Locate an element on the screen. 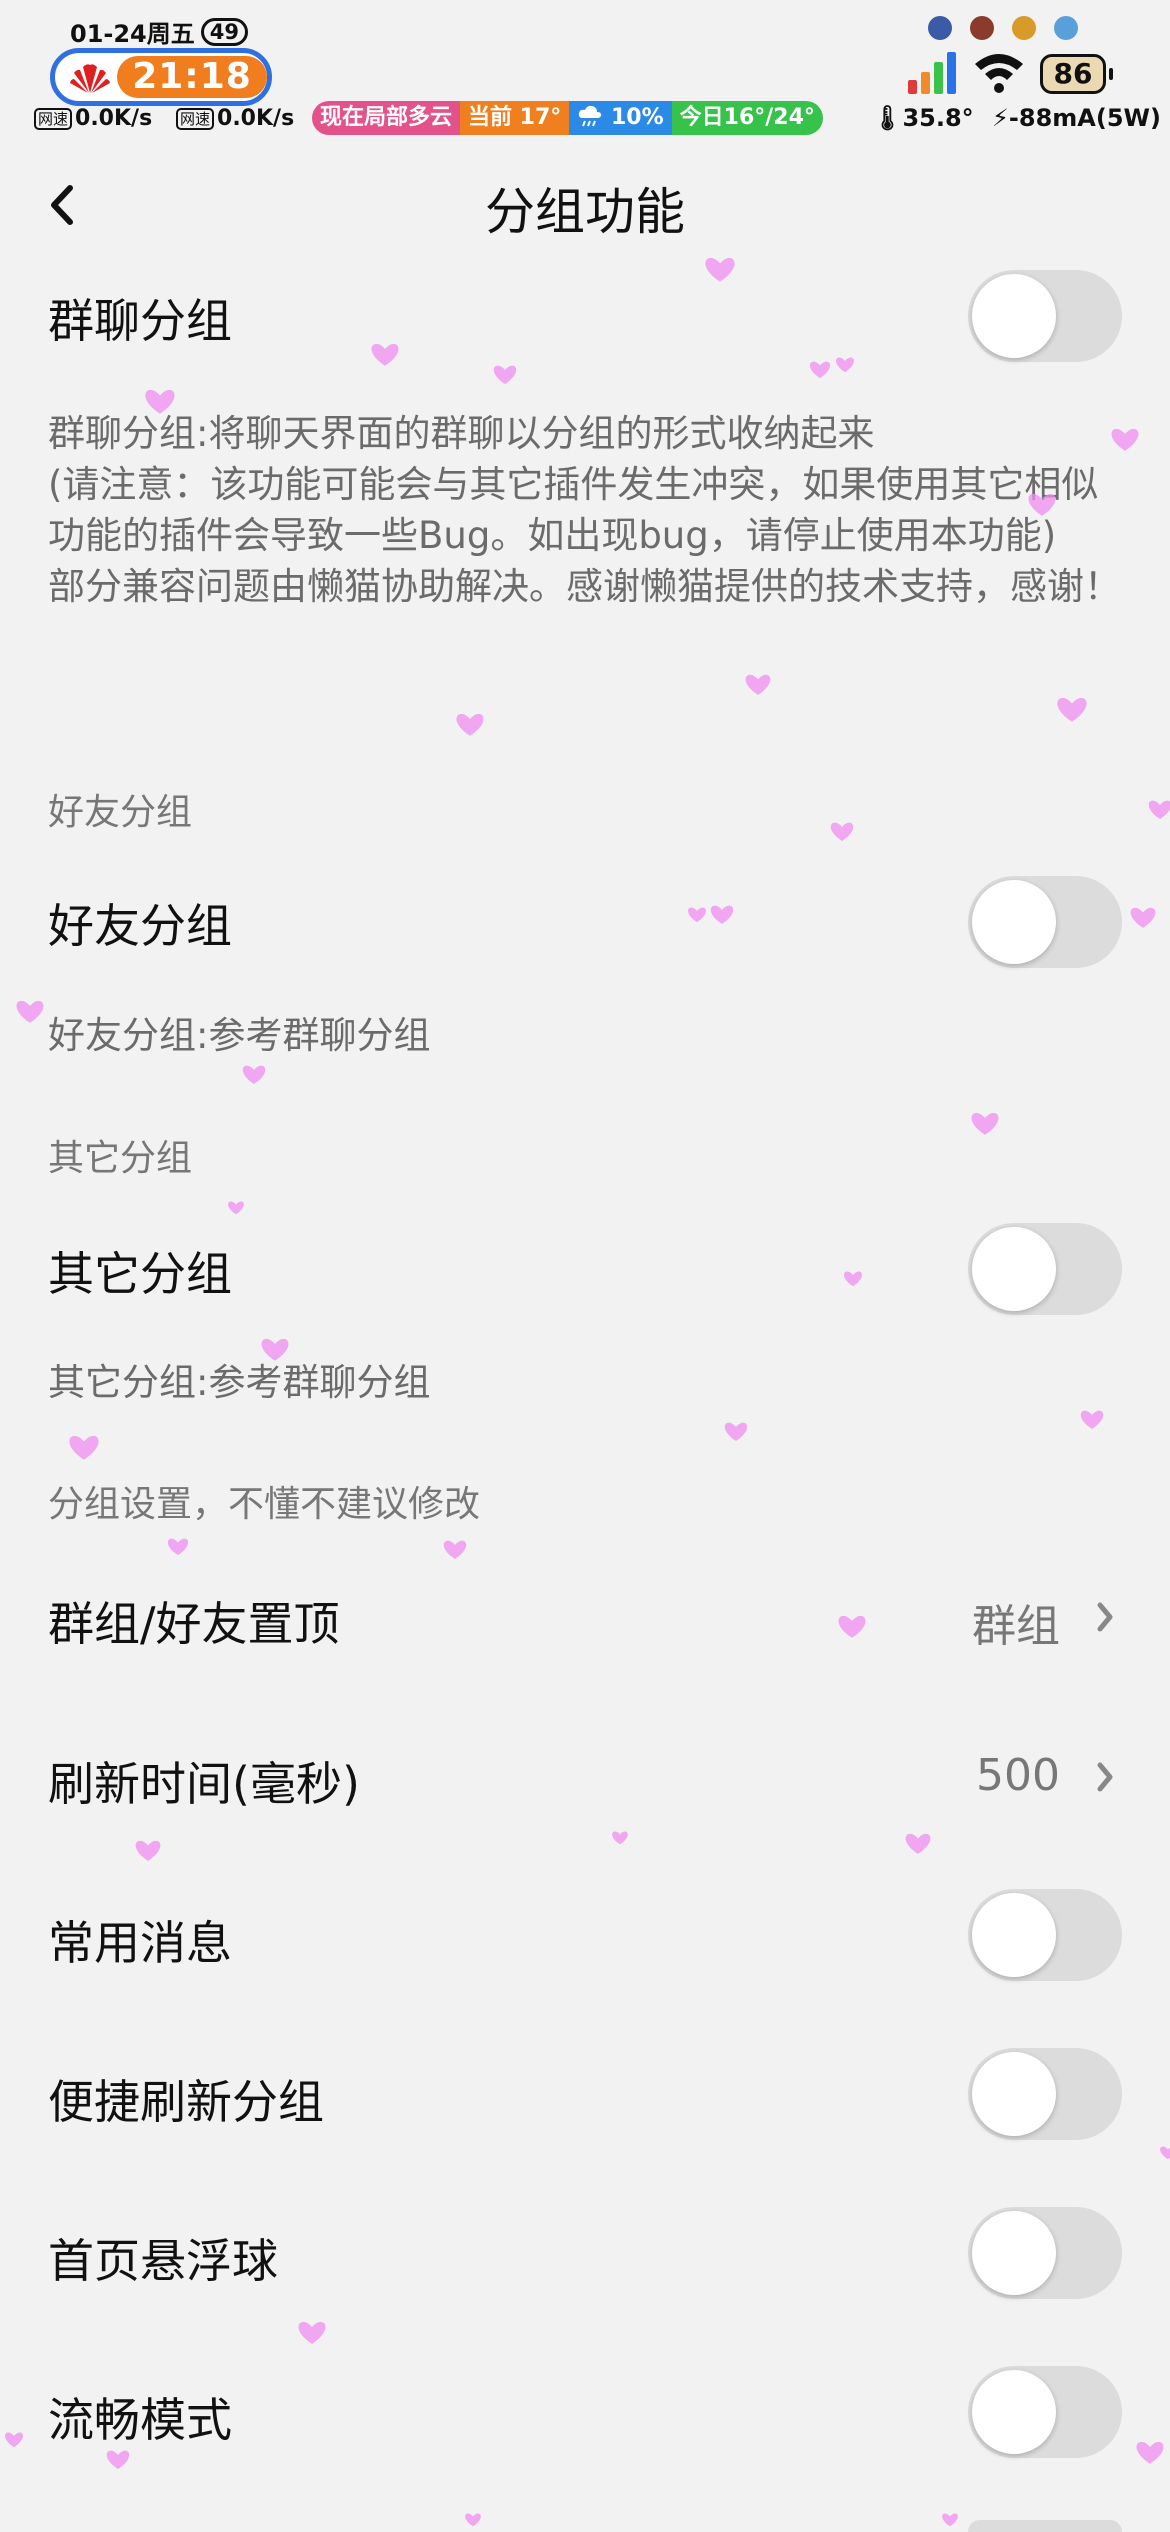 The width and height of the screenshot is (1170, 2532). section-header-other: 其它分组 is located at coordinates (120, 1158).